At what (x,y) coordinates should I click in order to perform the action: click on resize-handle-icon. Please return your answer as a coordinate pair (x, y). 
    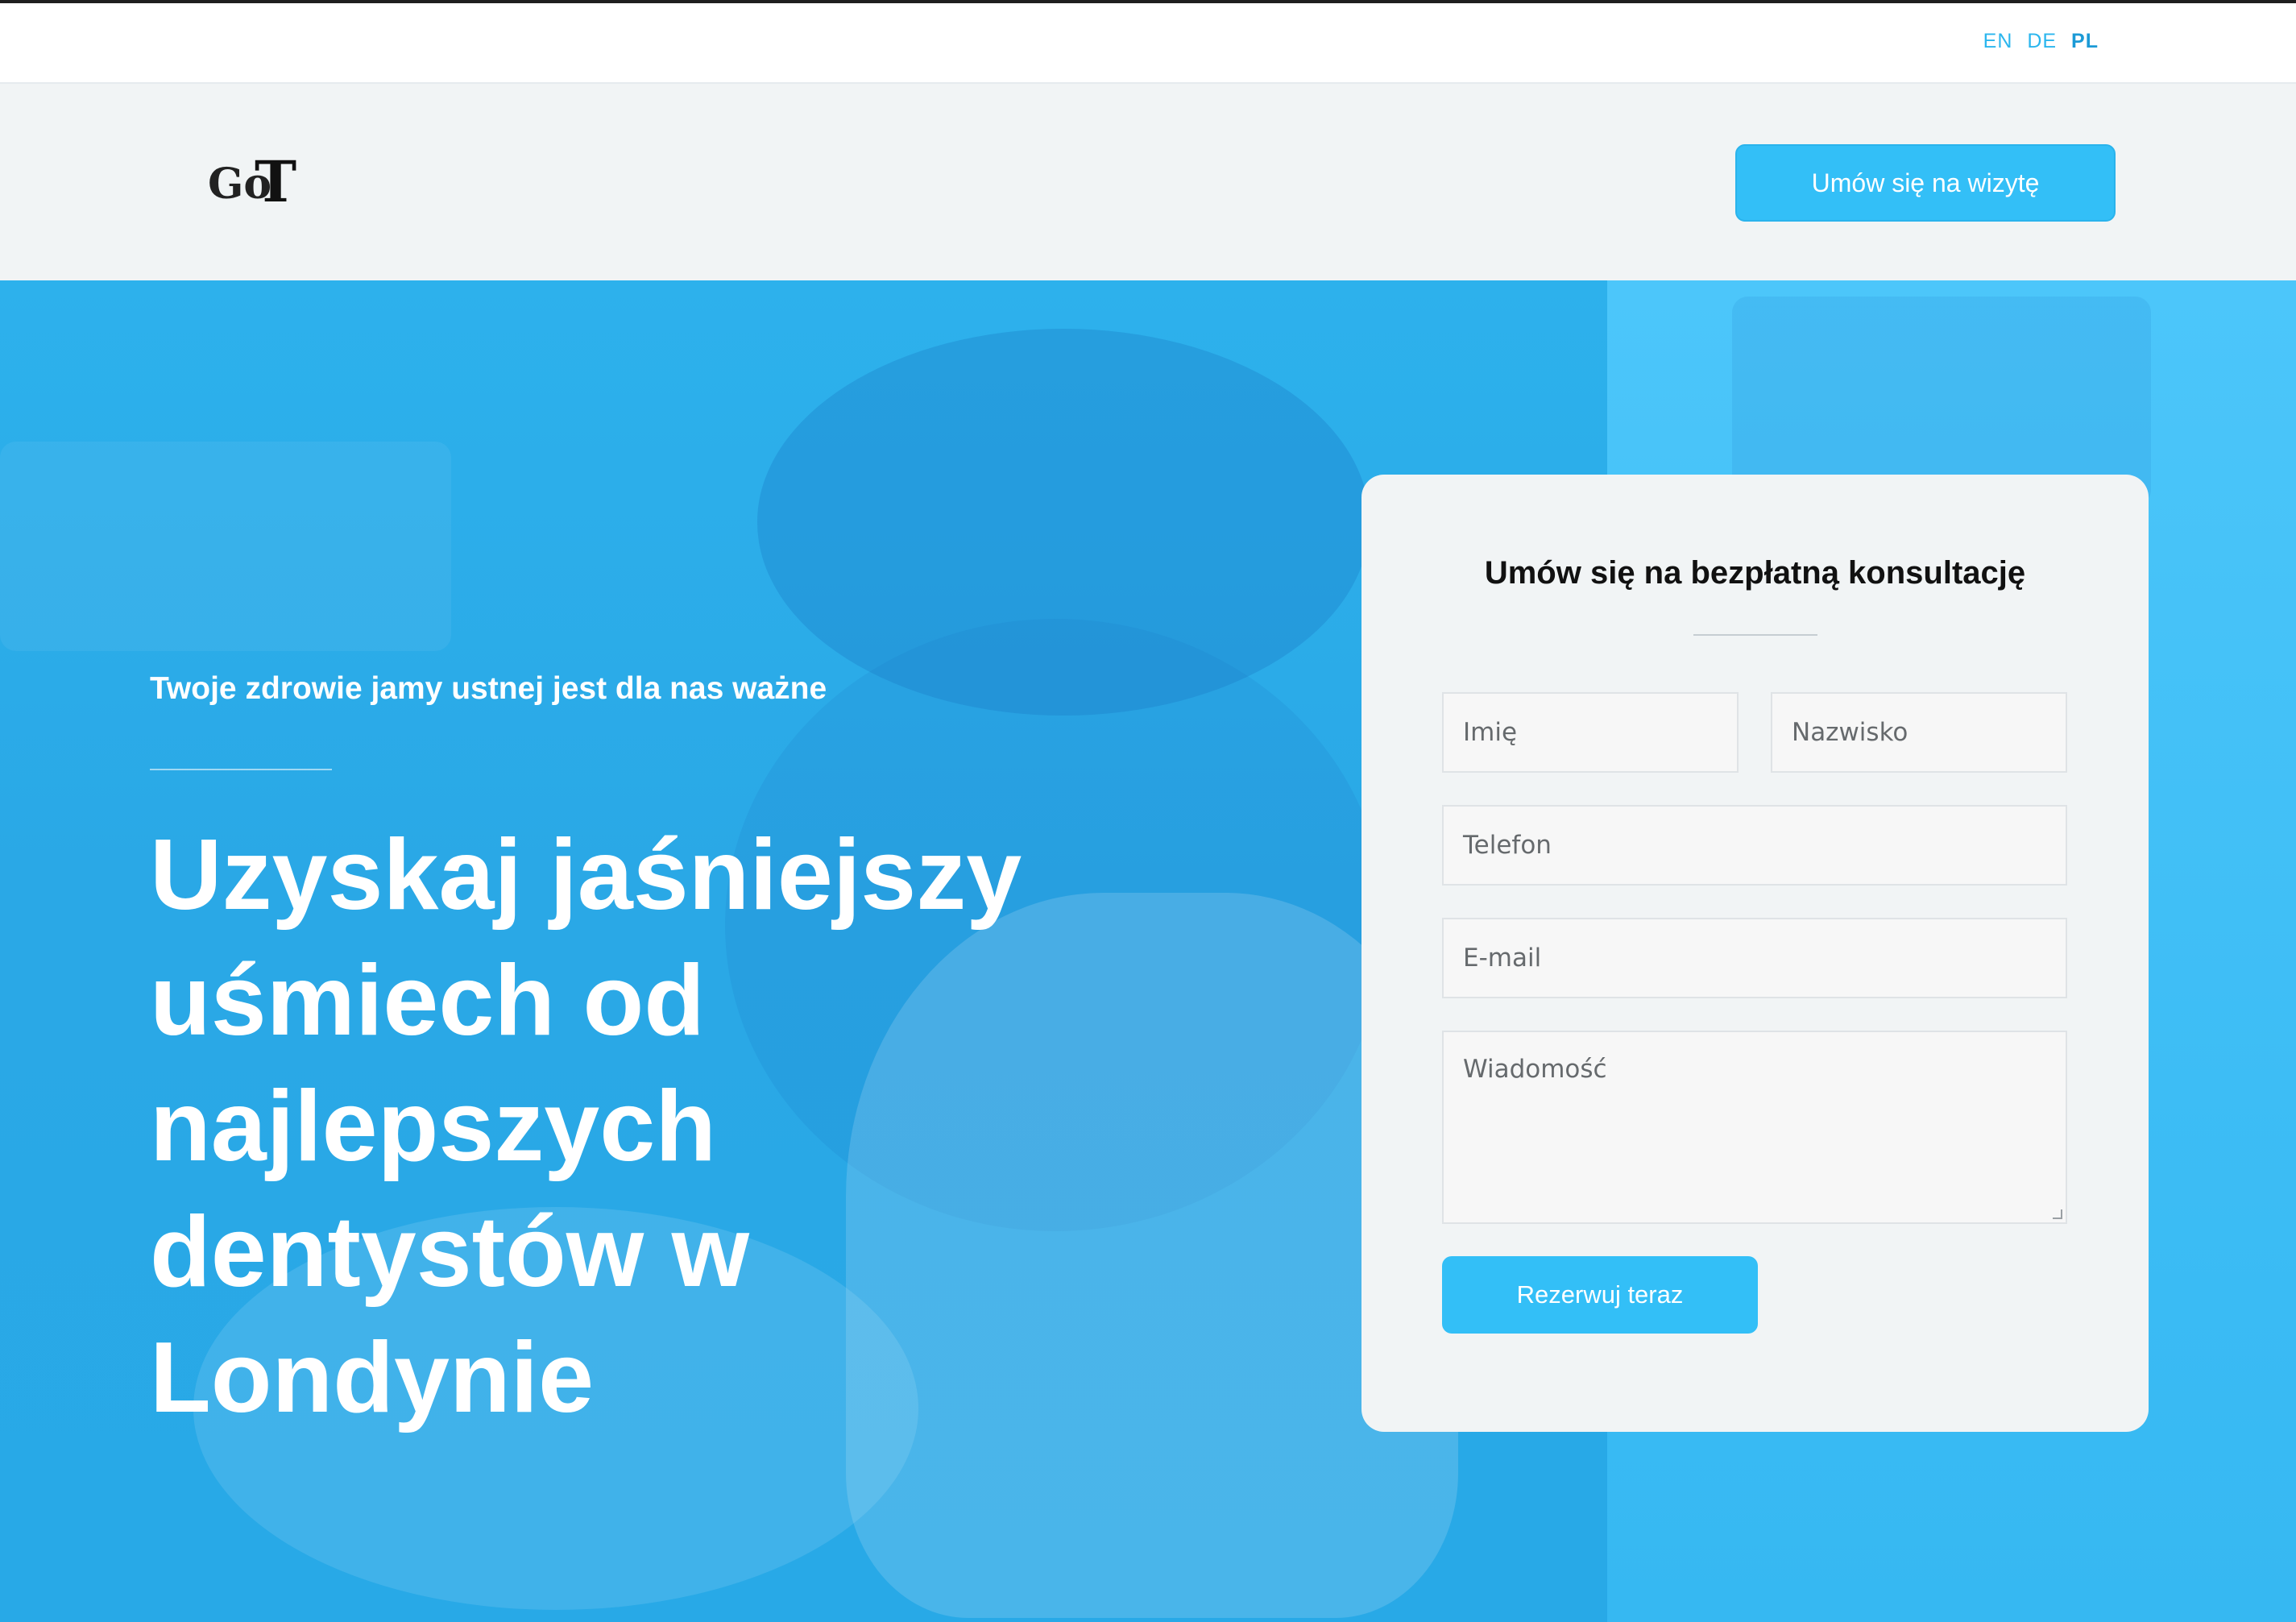
    Looking at the image, I should click on (2057, 1214).